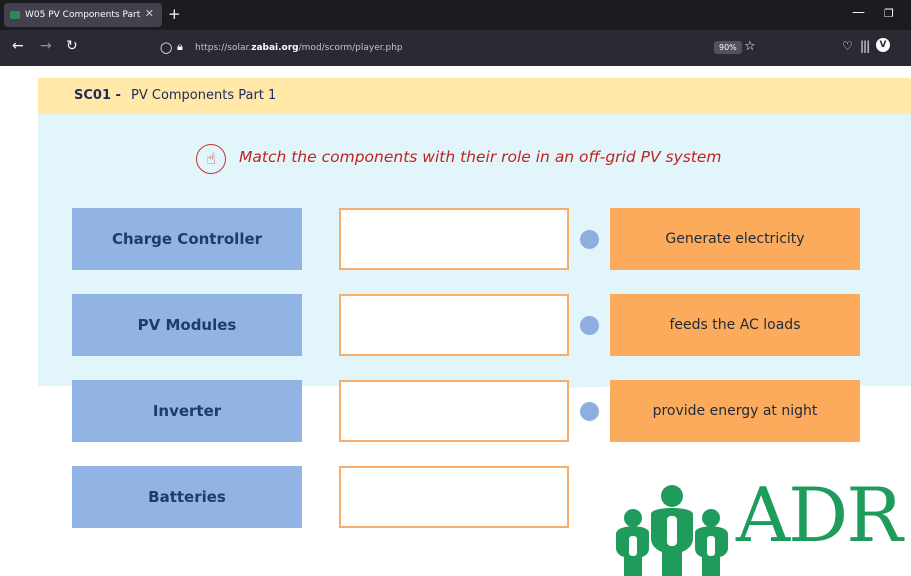 The width and height of the screenshot is (911, 576). I want to click on shield-icon: ◯, so click(166, 47).